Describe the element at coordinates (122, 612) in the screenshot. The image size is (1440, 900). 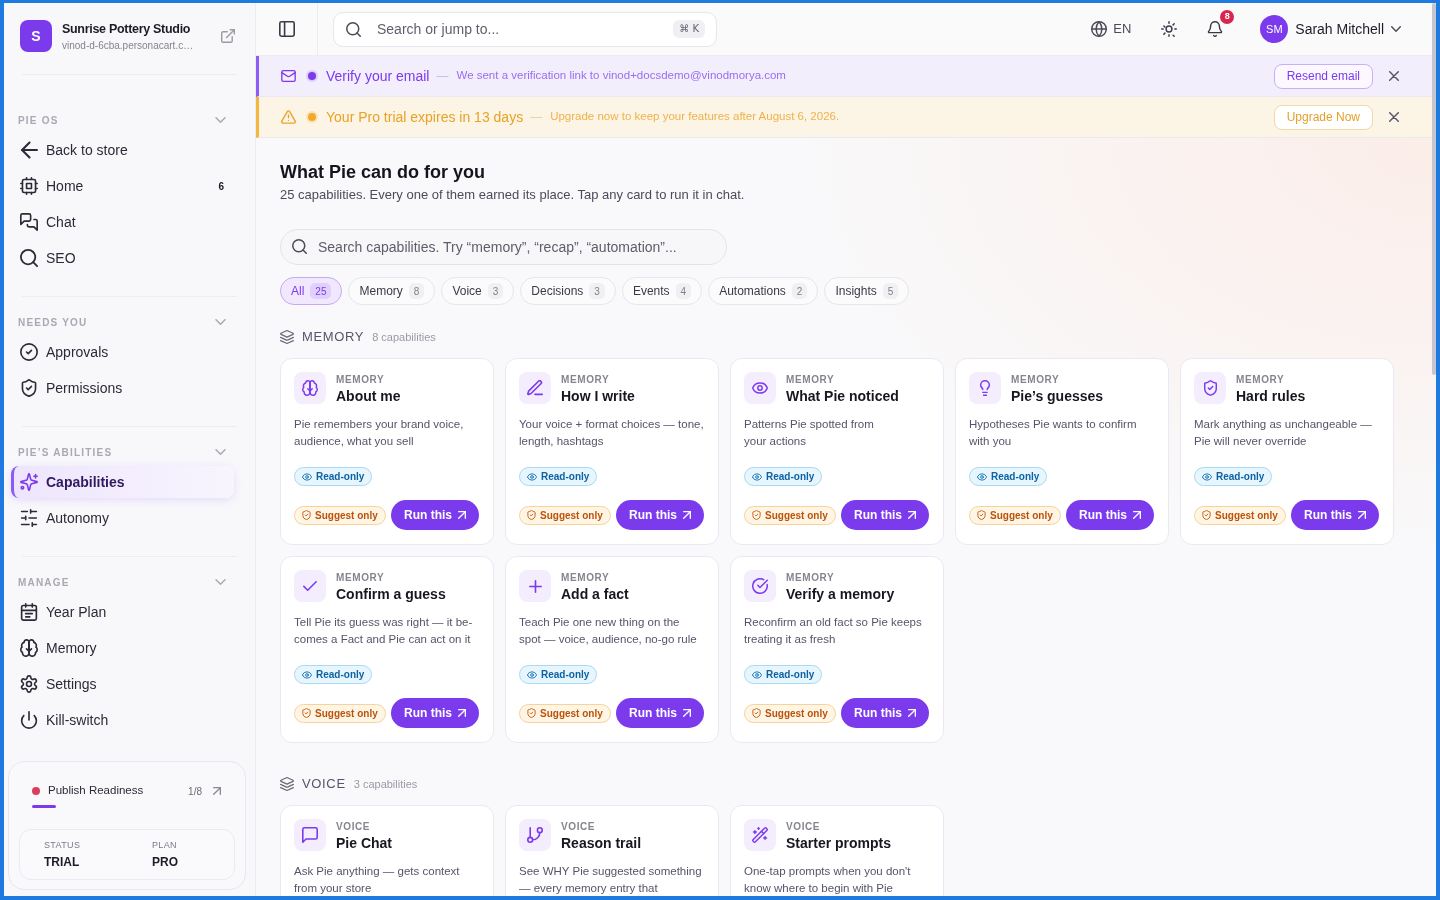
I see `sidebar-item: Year Plan` at that location.